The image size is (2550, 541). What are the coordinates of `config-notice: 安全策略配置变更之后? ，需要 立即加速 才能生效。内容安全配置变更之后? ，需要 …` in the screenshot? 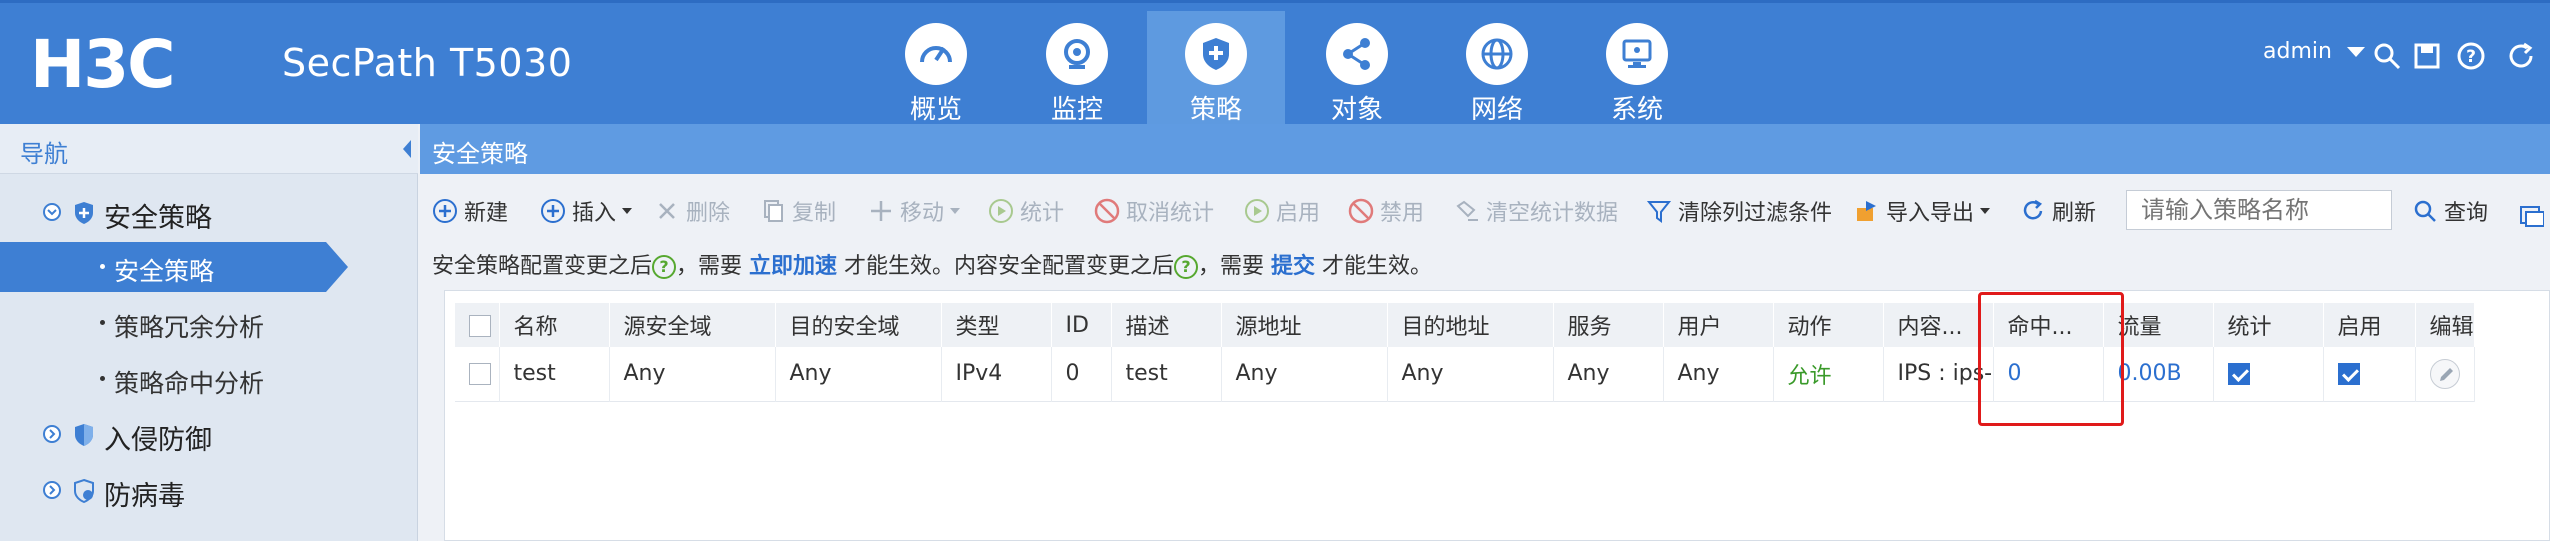 It's located at (932, 264).